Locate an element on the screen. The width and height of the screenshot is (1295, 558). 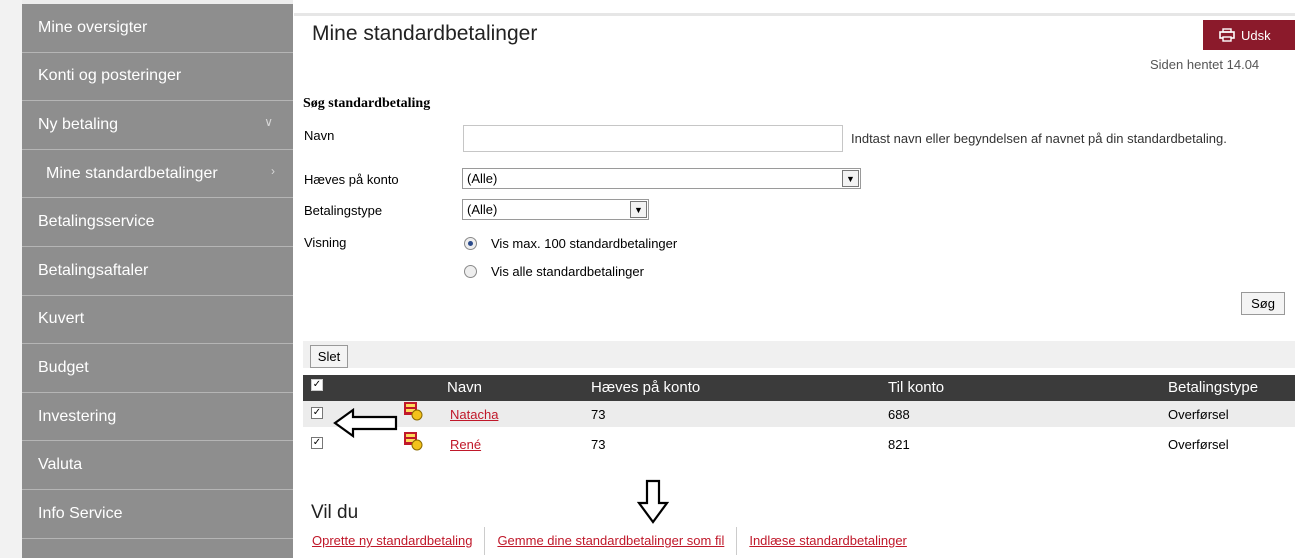
left-arrow-annotation is located at coordinates (365, 423).